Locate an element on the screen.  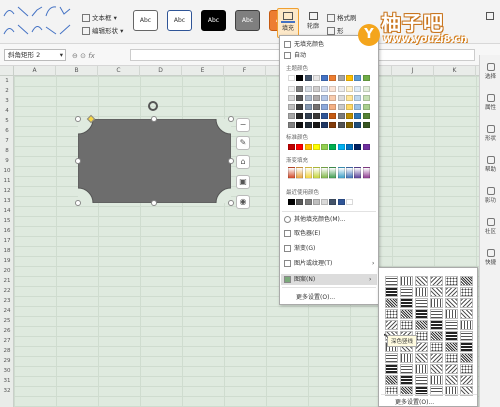
row-header: 24 is located at coordinates (7, 311).